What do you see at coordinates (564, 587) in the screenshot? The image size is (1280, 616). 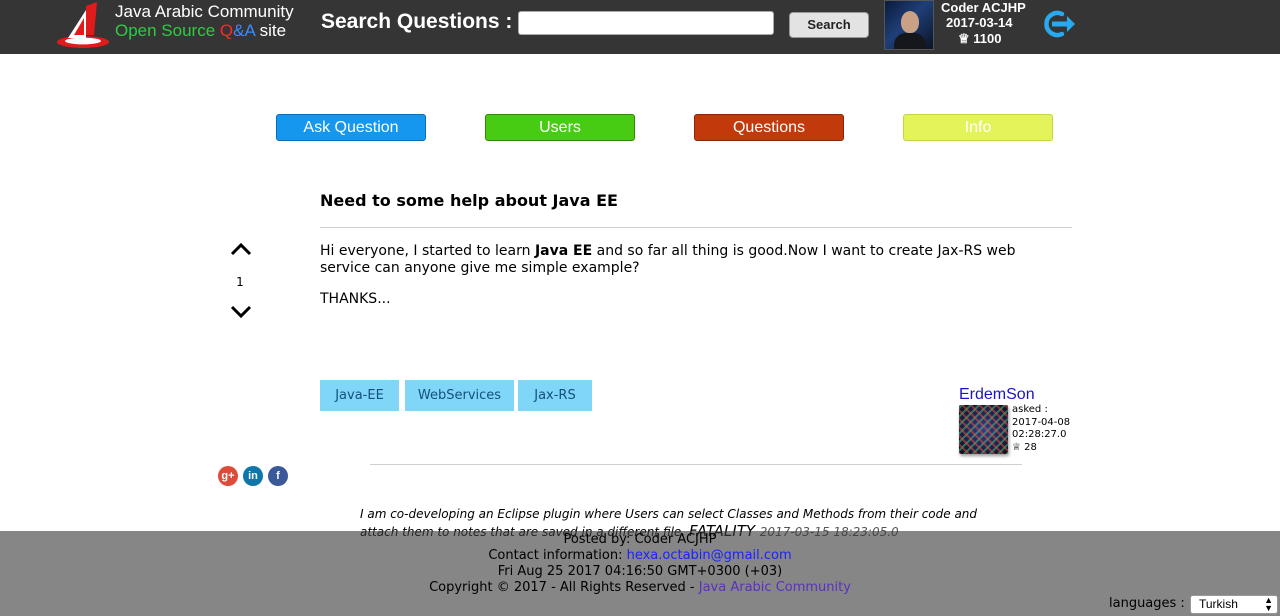 I see `copyright-text: Copyright © 2017 - All Rights Reserved -` at bounding box center [564, 587].